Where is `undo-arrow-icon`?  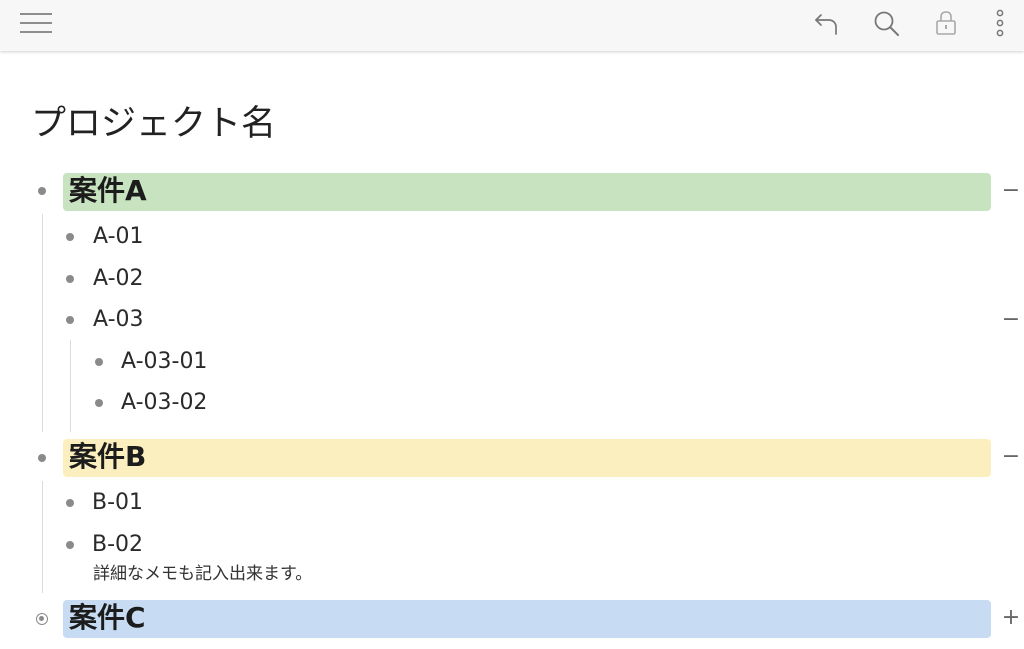
undo-arrow-icon is located at coordinates (826, 23).